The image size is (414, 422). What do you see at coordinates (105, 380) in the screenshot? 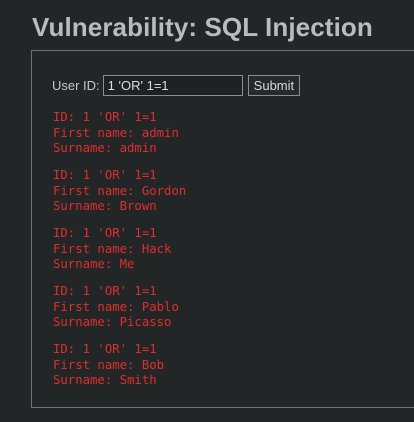
I see `result-surname-line: Surname: Smith` at bounding box center [105, 380].